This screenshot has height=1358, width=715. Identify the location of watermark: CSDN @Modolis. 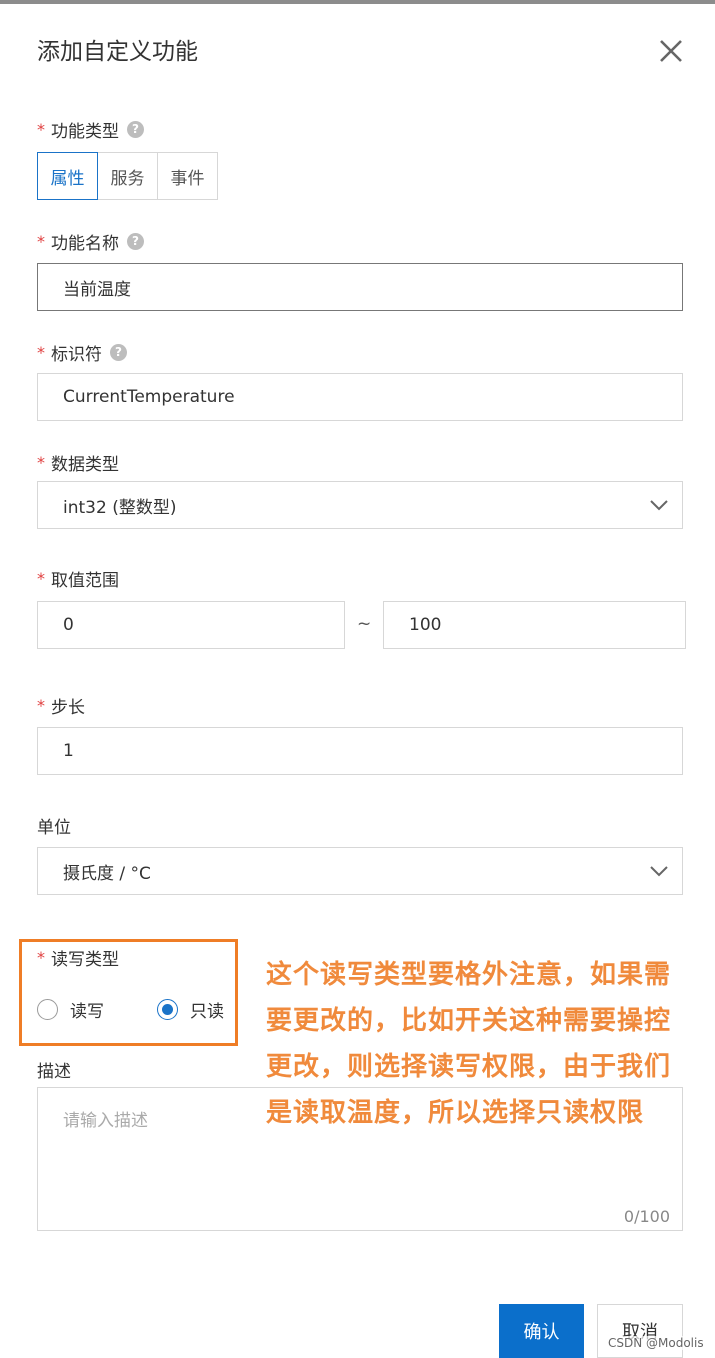
(656, 1343).